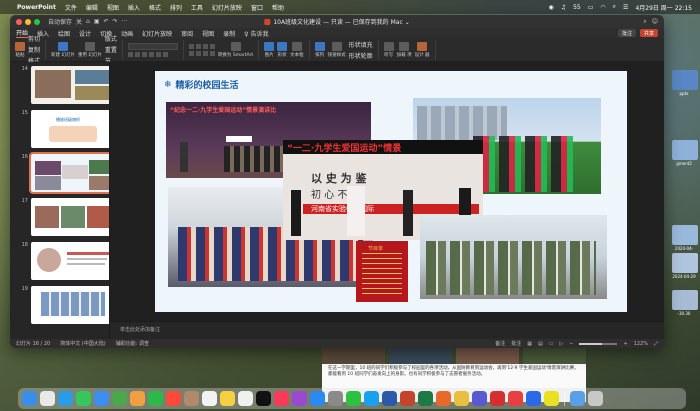 This screenshot has width=700, height=411. I want to click on app-store-icon, so click(317, 398).